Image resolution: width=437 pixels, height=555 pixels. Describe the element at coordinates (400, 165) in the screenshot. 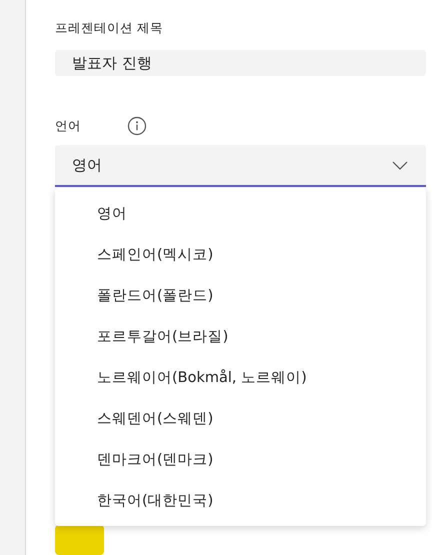

I see `chevron-down-icon` at that location.